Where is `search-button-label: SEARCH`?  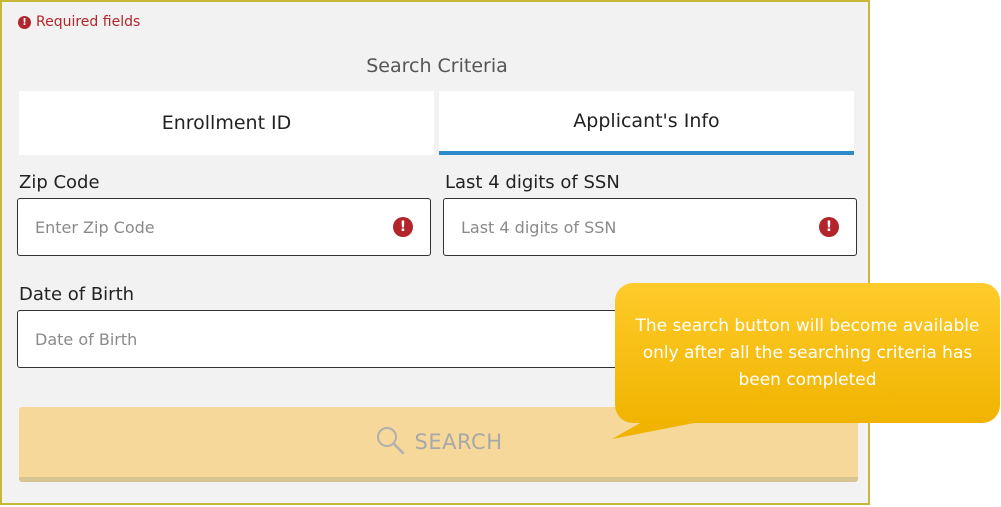 search-button-label: SEARCH is located at coordinates (458, 442).